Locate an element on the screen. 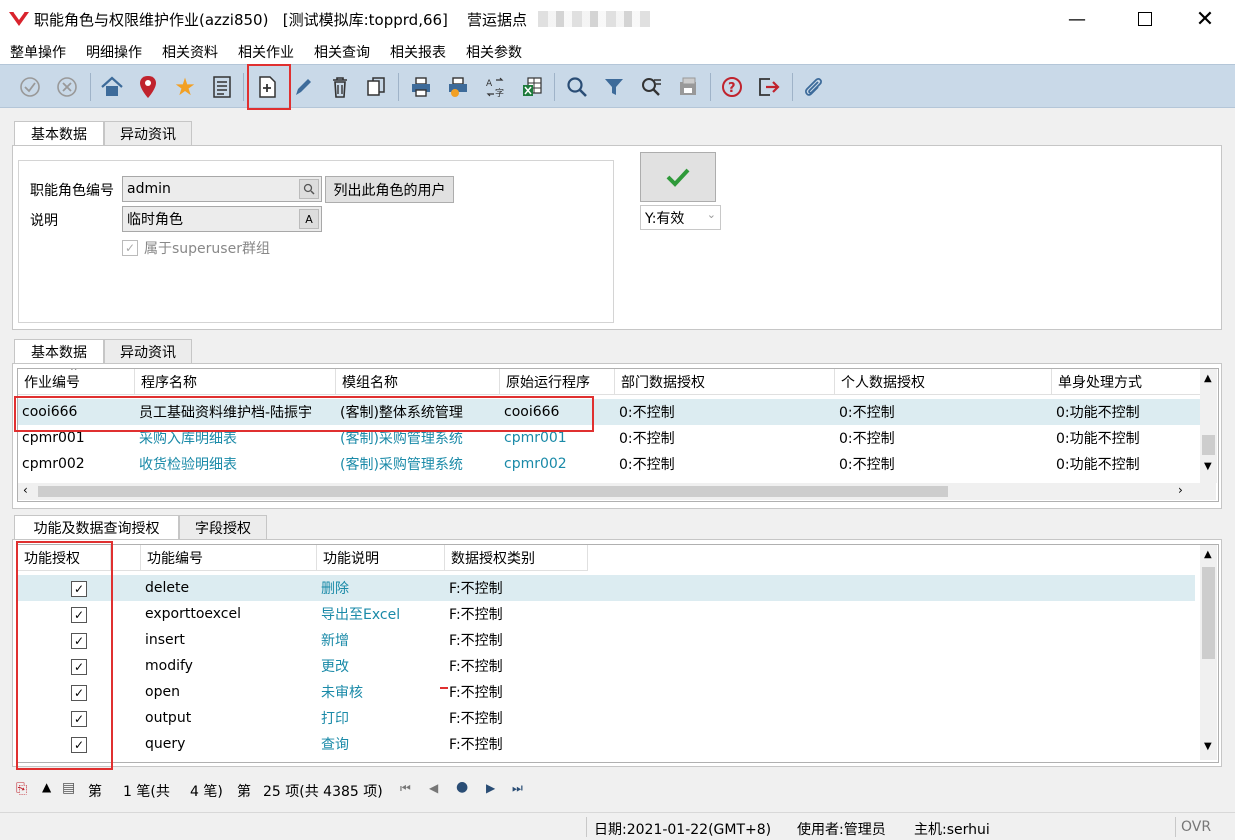  cell-prog-id: cpmr001 is located at coordinates (53, 438).